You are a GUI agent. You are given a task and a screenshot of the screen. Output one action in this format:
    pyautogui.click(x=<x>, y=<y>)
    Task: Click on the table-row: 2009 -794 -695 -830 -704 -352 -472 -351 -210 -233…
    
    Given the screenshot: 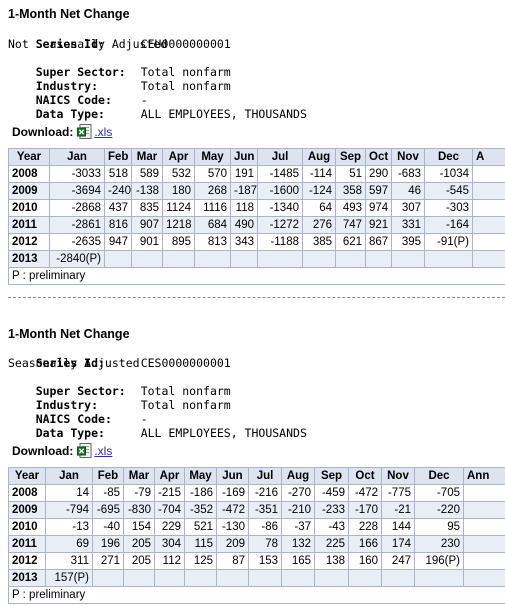 What is the action you would take?
    pyautogui.click(x=256, y=510)
    